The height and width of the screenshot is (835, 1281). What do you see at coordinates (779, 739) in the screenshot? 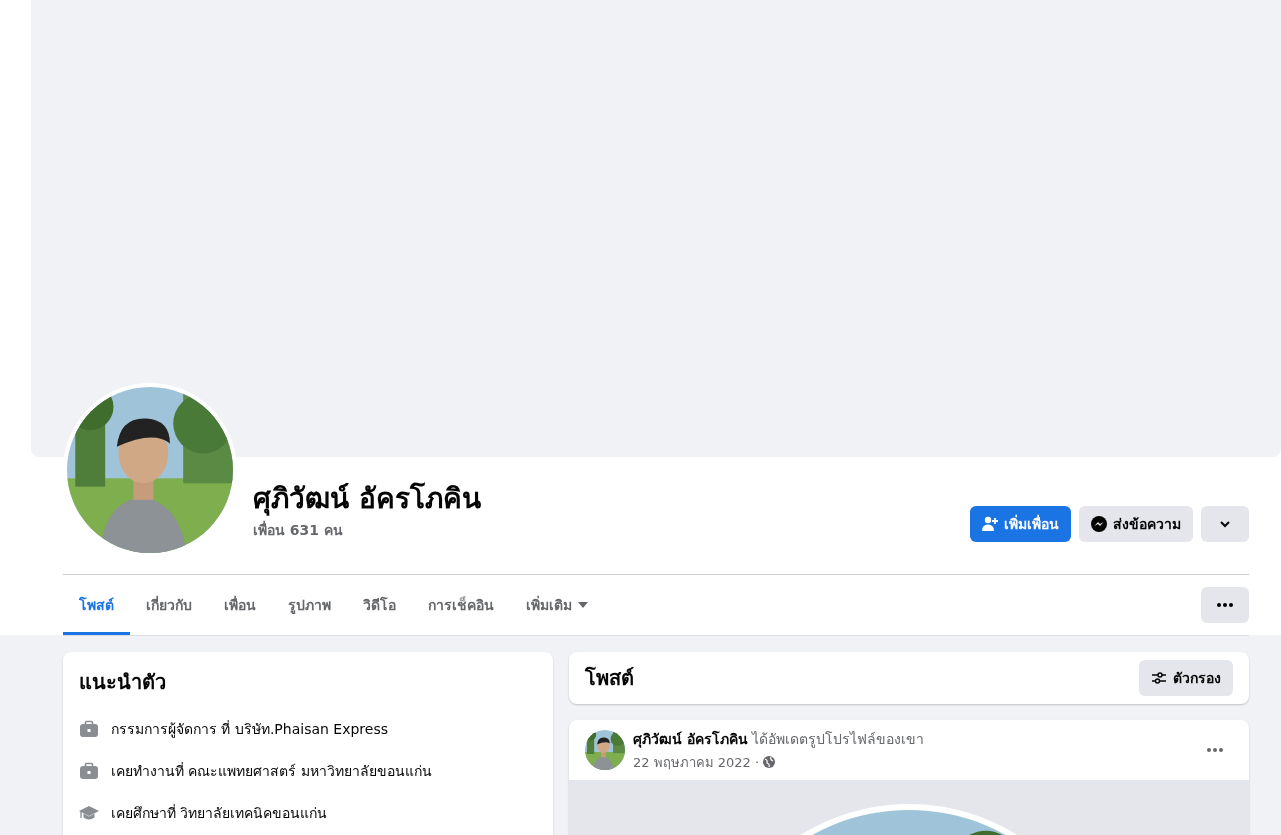
I see `post-headline: ศุภิวัฒน์ อัครโภคิน ได้อัพเดตรูปโปรไฟล์ของเขา` at bounding box center [779, 739].